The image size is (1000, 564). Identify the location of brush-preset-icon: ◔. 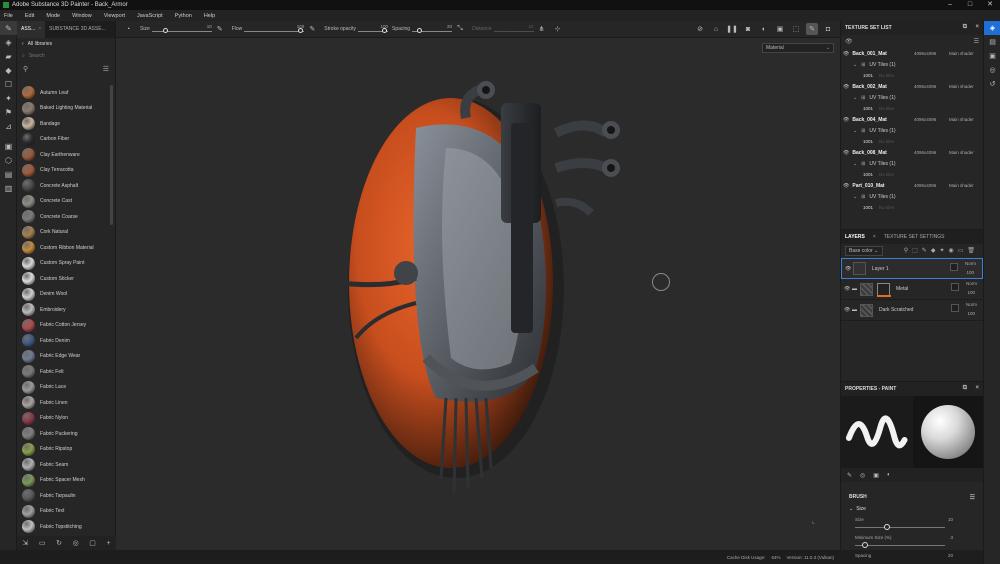
(128, 29).